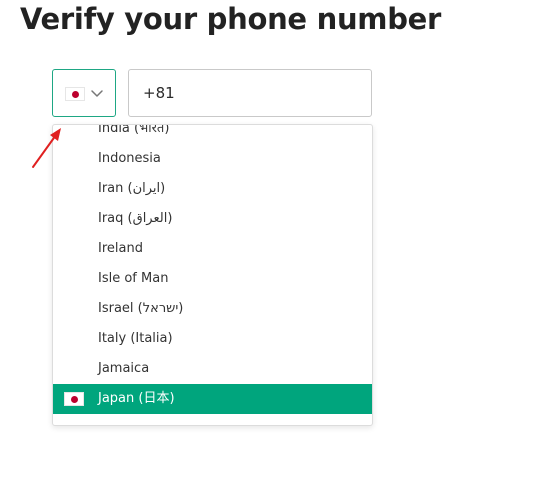 The width and height of the screenshot is (548, 480). I want to click on page-title: Verify your phone number, so click(231, 19).